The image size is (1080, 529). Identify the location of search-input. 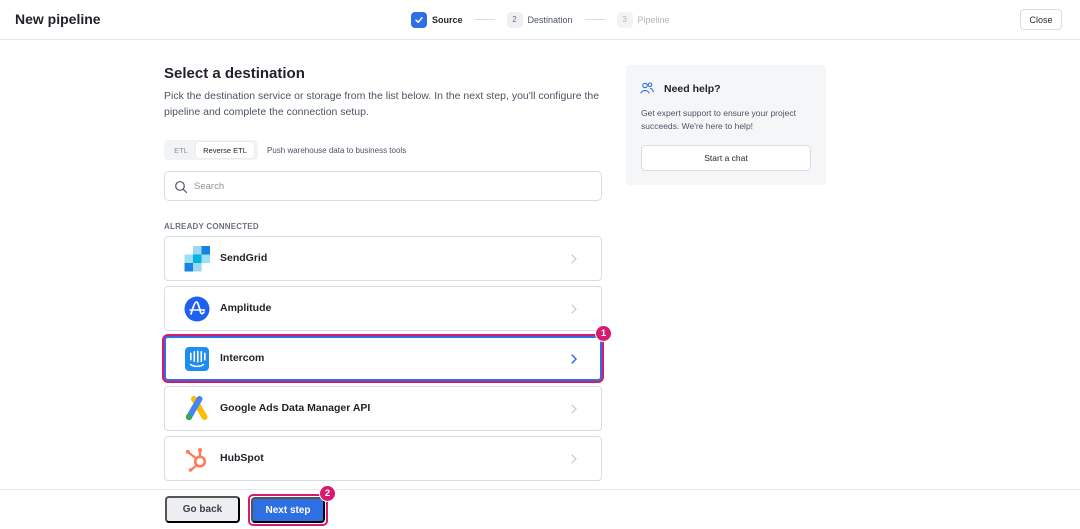
(389, 186).